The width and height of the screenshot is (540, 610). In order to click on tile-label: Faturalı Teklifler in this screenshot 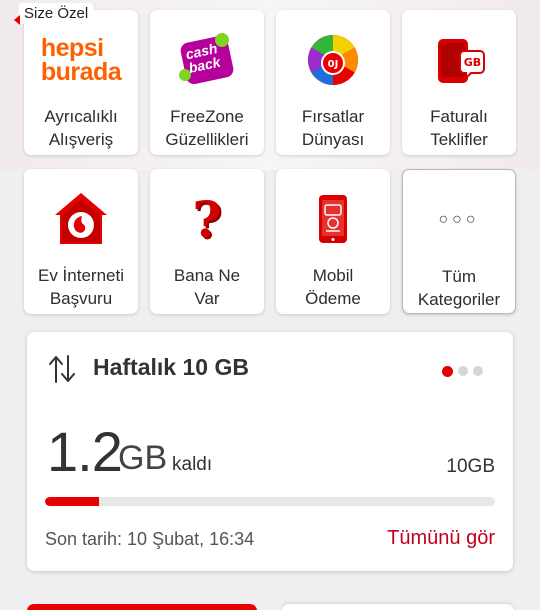, I will do `click(459, 128)`.